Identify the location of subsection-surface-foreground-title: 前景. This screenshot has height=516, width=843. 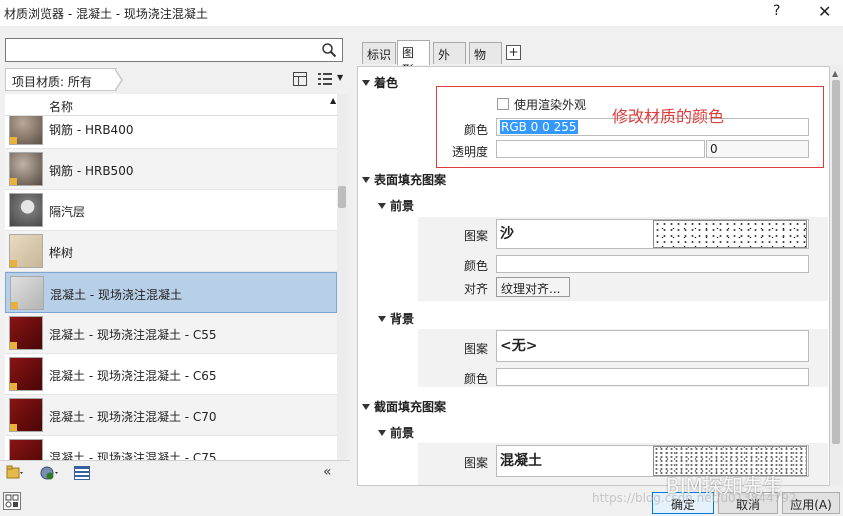
(402, 206).